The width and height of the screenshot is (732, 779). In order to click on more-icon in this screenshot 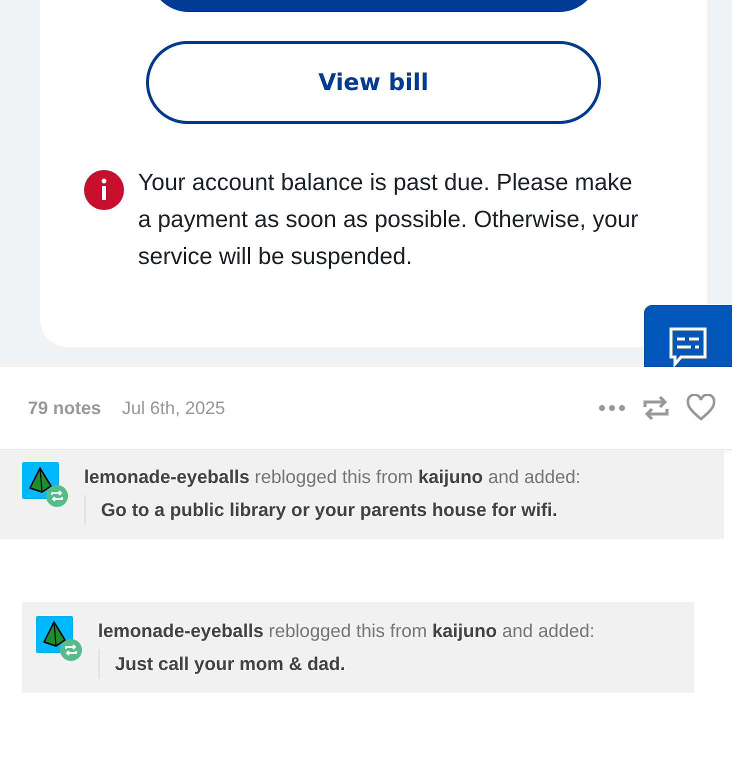, I will do `click(612, 408)`.